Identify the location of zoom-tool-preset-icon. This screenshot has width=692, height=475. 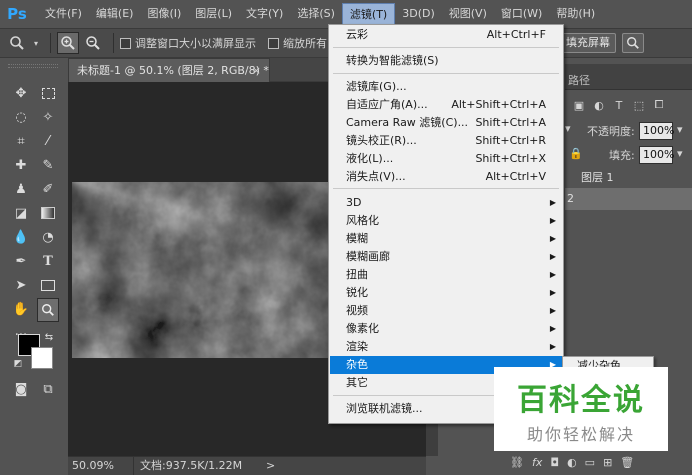
(17, 43).